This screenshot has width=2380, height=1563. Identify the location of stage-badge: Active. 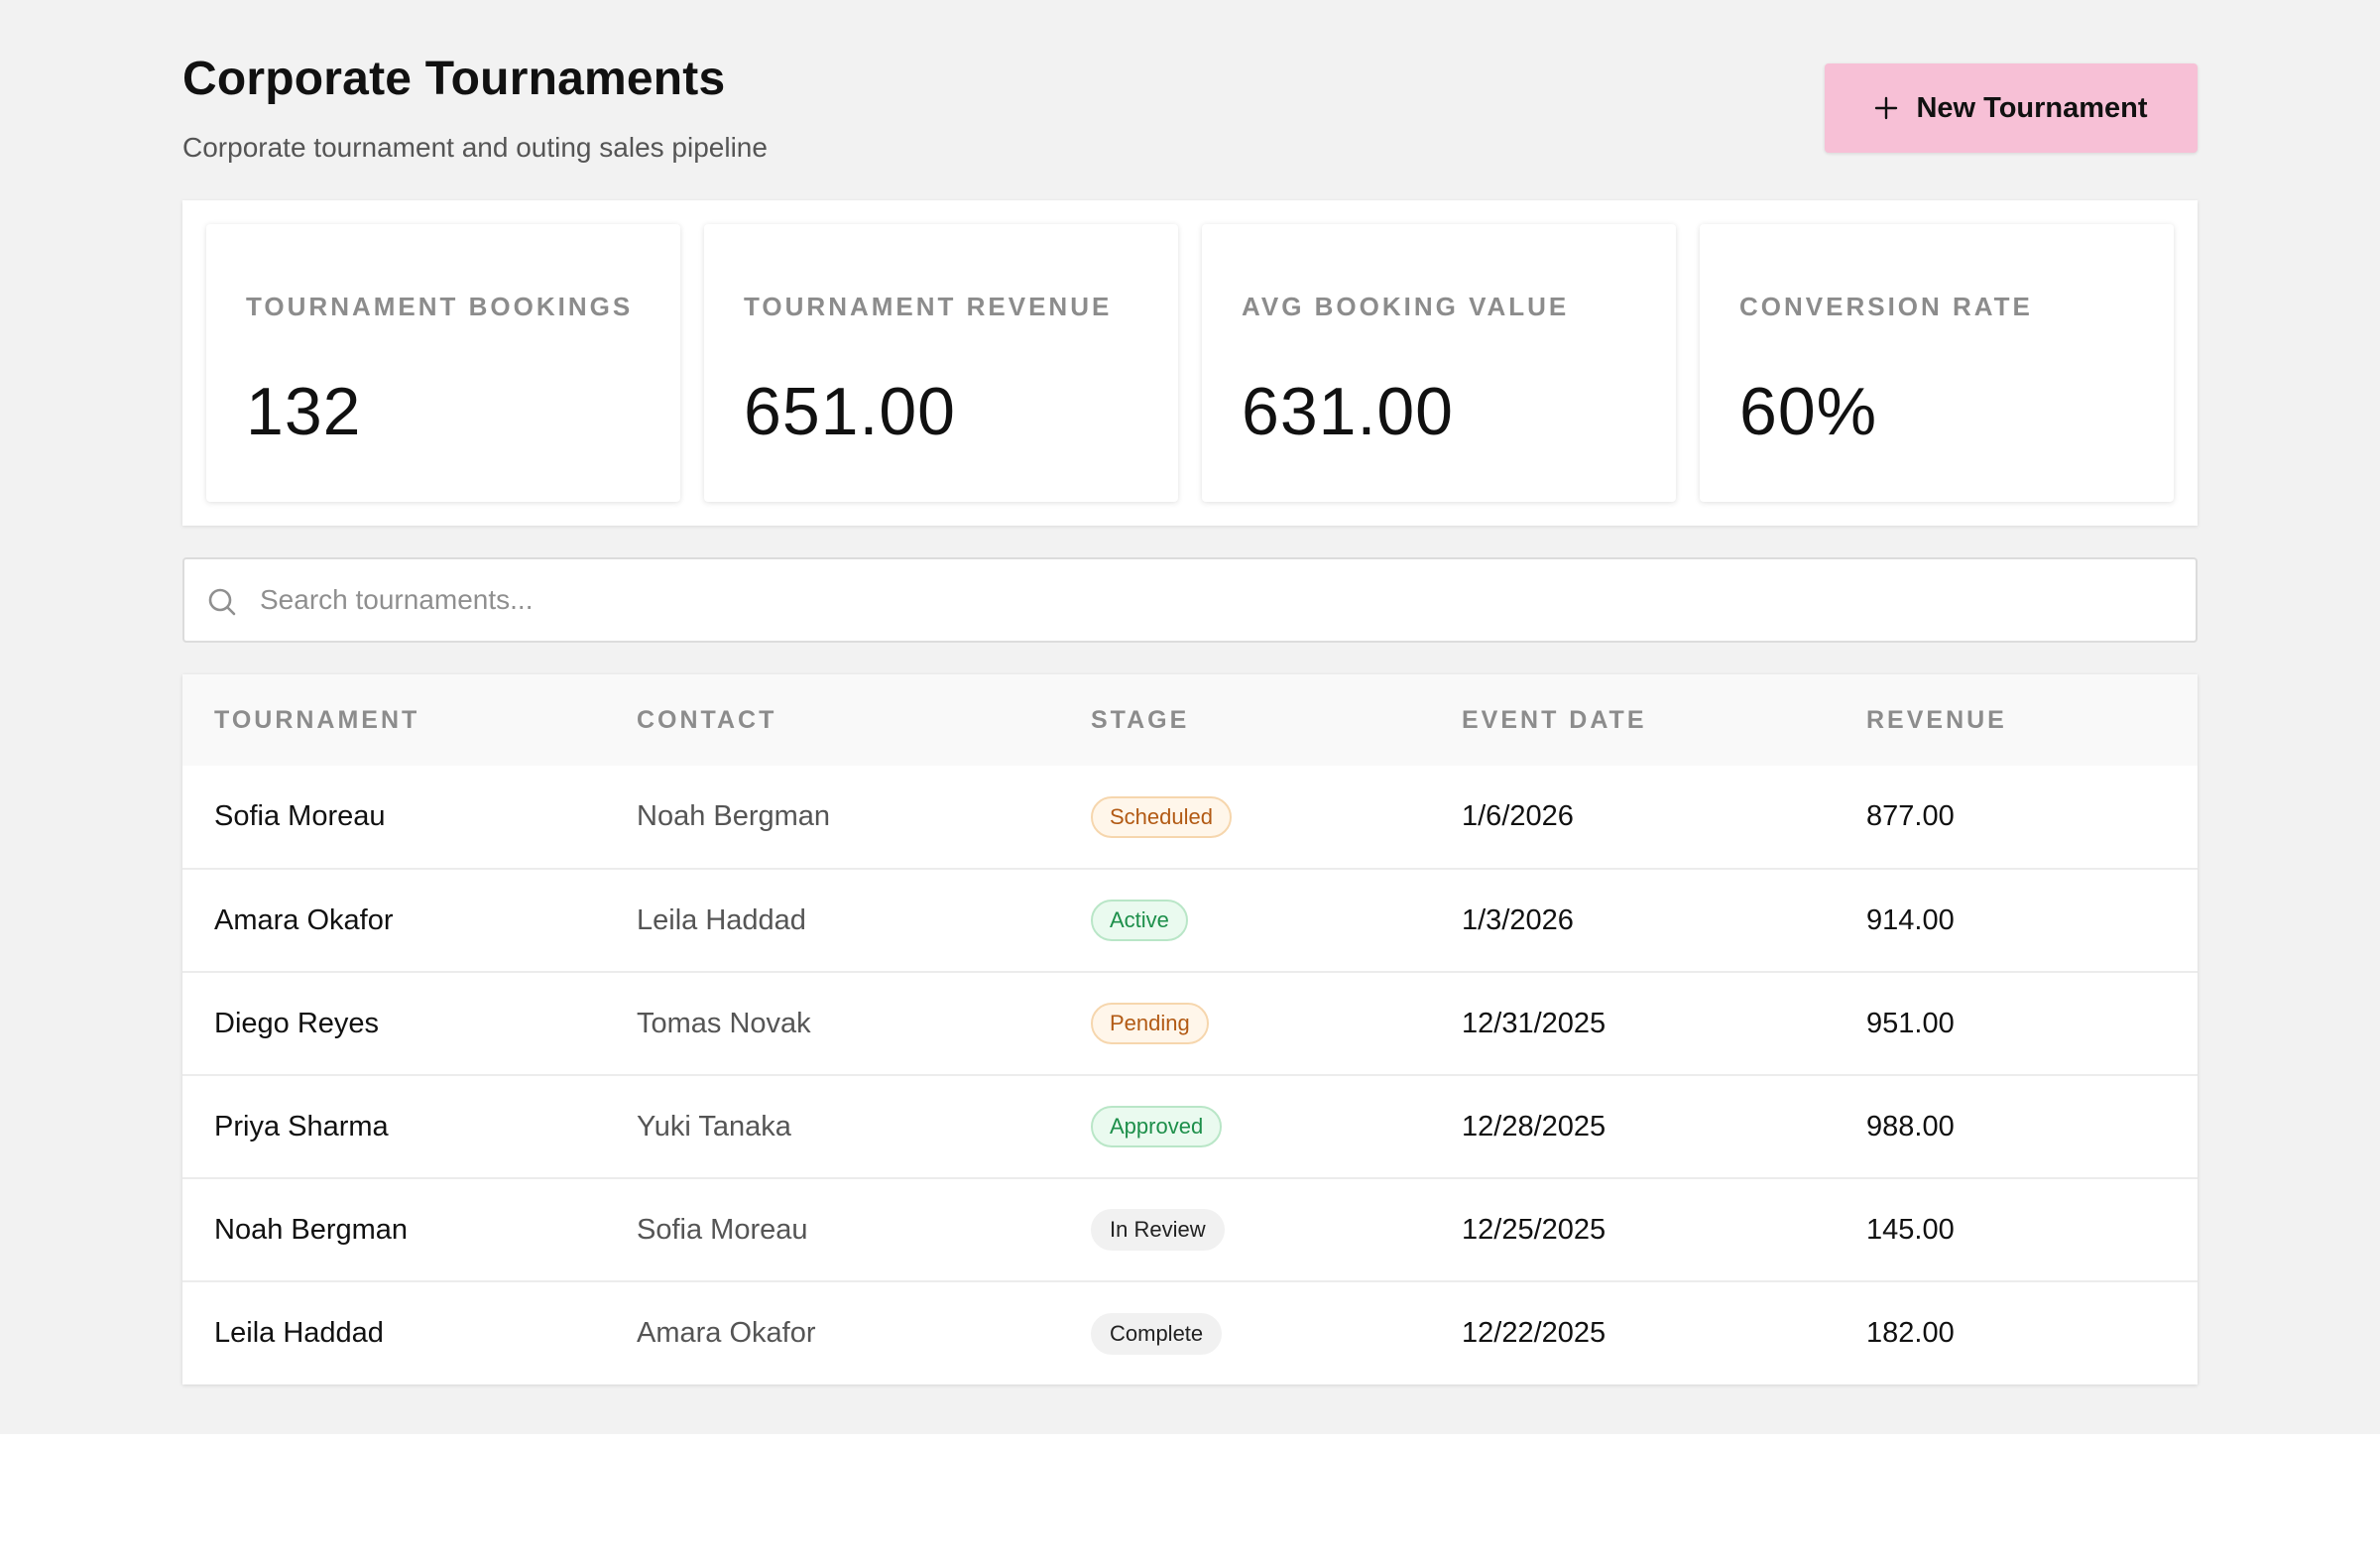
(1139, 920).